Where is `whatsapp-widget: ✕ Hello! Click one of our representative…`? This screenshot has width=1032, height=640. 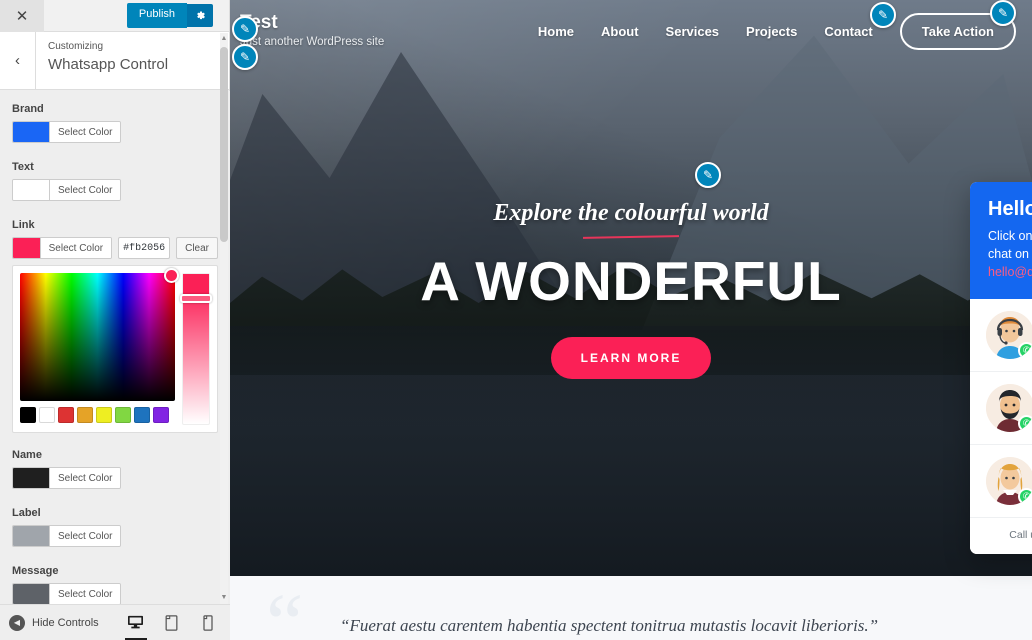
whatsapp-widget: ✕ Hello! Click one of our representative… is located at coordinates (1001, 368).